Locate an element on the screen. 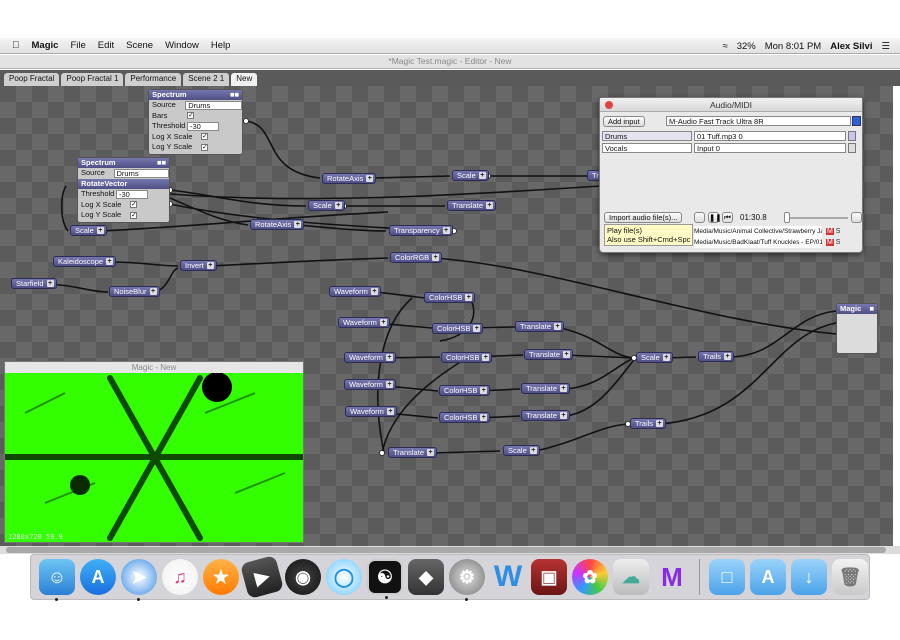 This screenshot has width=900, height=640. app-store-icon: A is located at coordinates (98, 577).